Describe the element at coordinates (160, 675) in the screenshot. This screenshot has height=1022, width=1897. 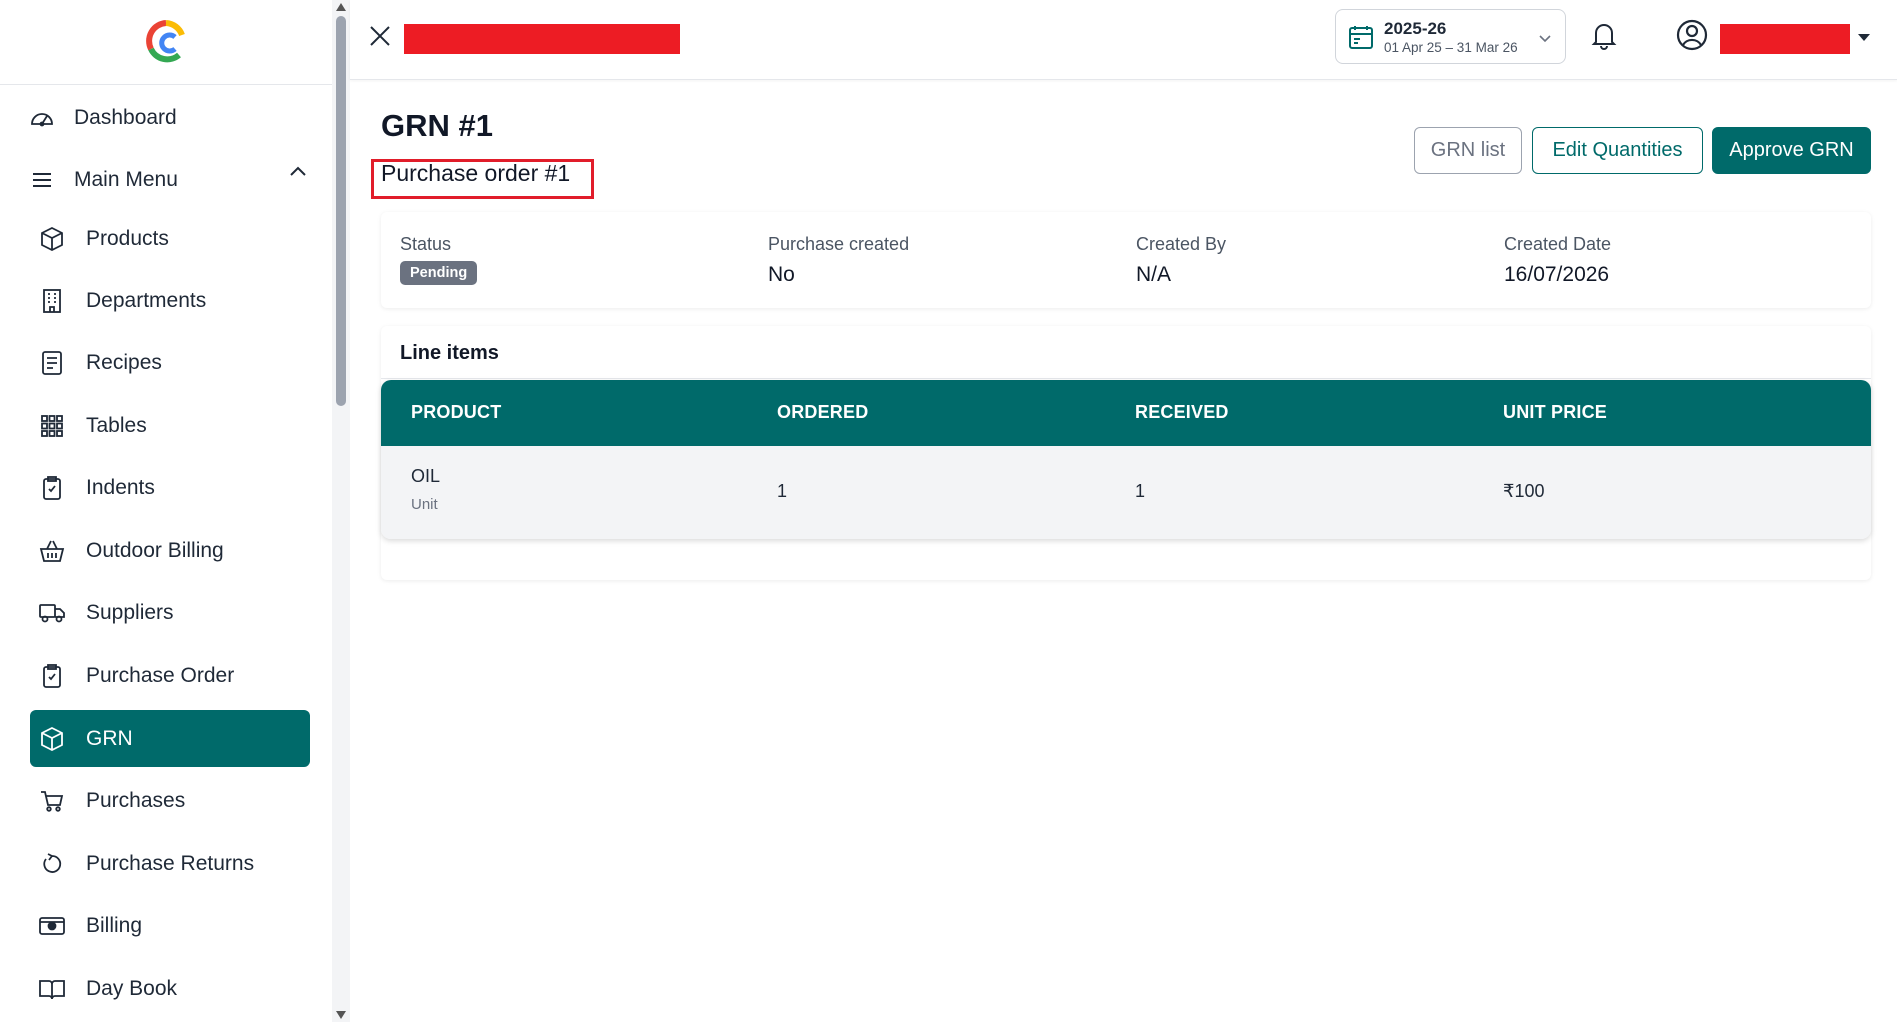
I see `sidebar-item-label: Purchase Order` at that location.